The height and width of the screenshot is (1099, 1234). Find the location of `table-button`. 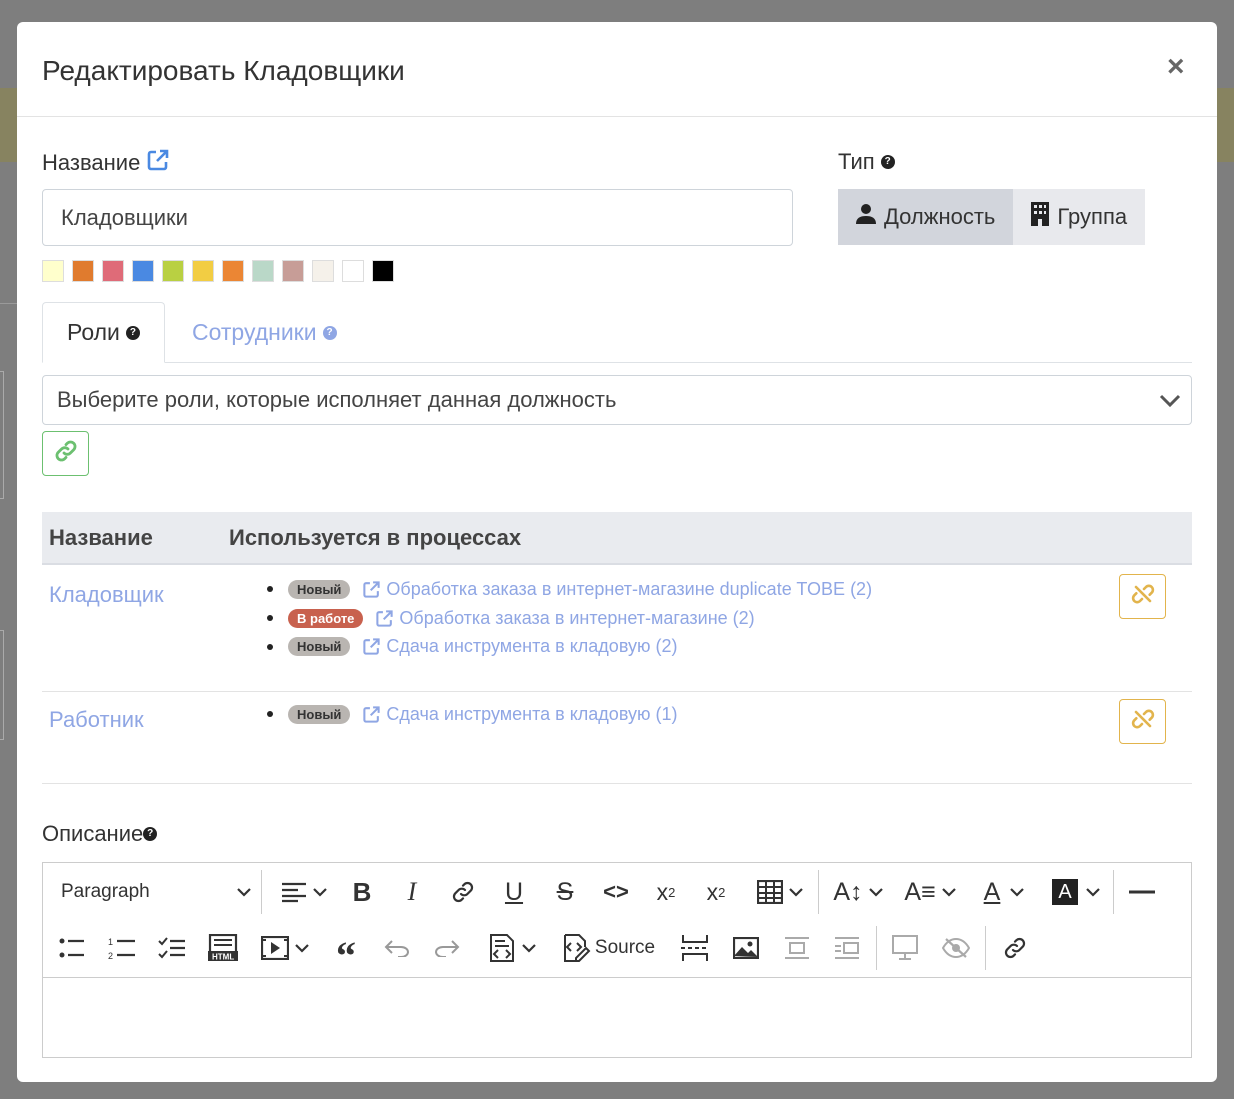

table-button is located at coordinates (780, 892).